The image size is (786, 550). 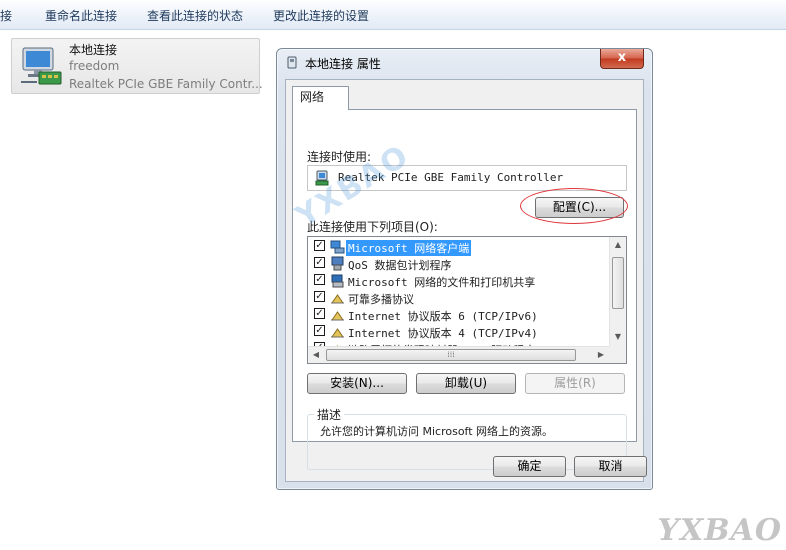 I want to click on adapter-field: Realtek PCIe GBE Family Controller, so click(x=467, y=178).